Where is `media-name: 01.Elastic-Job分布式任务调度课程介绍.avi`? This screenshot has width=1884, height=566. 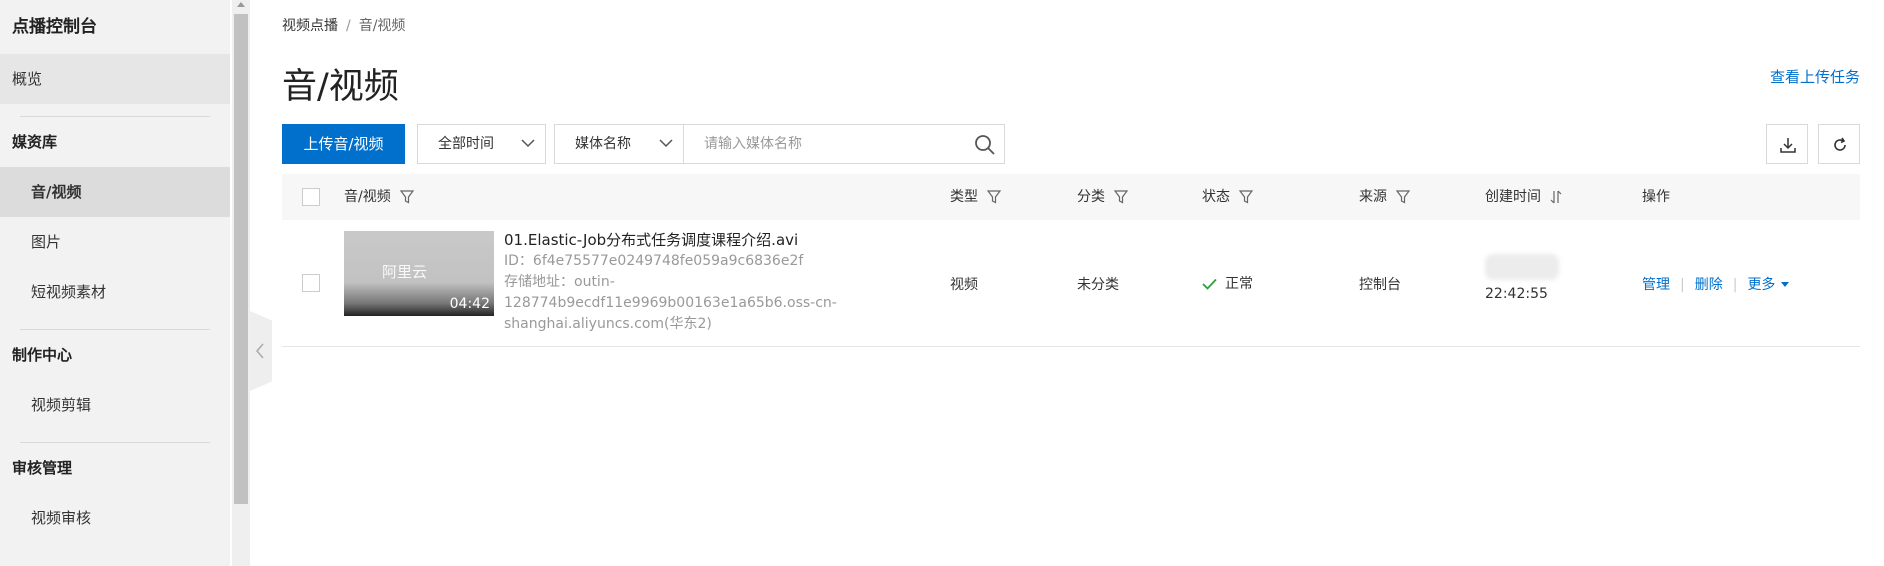
media-name: 01.Elastic-Job分布式任务调度课程介绍.avi is located at coordinates (684, 240).